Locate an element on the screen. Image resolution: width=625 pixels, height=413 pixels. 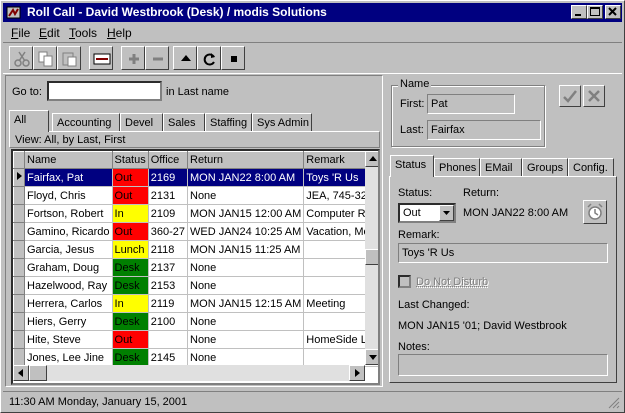
tab-accounting: Accounting is located at coordinates (86, 122).